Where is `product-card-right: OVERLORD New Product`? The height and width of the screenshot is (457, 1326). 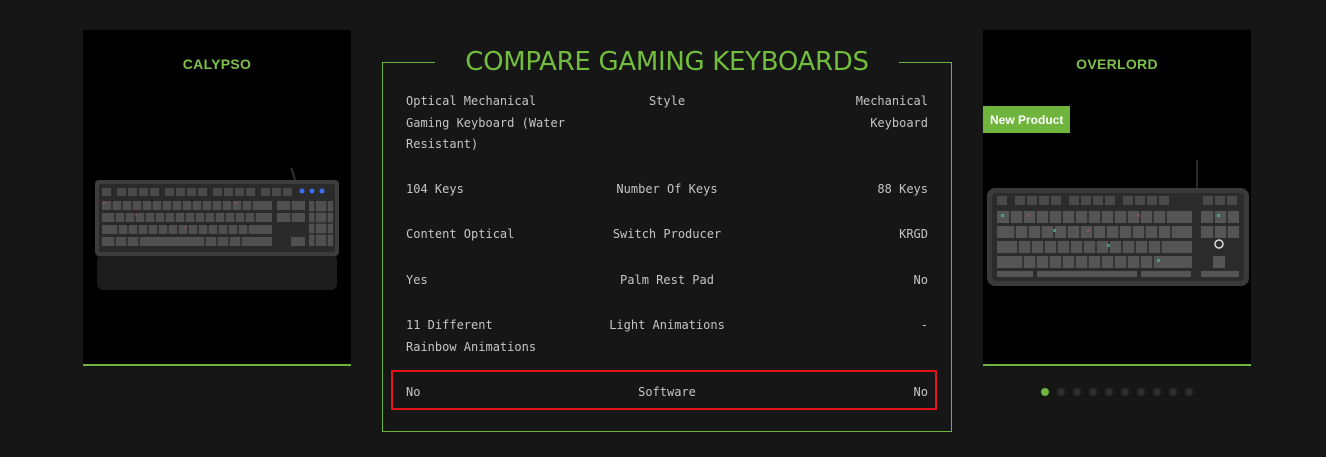 product-card-right: OVERLORD New Product is located at coordinates (1117, 198).